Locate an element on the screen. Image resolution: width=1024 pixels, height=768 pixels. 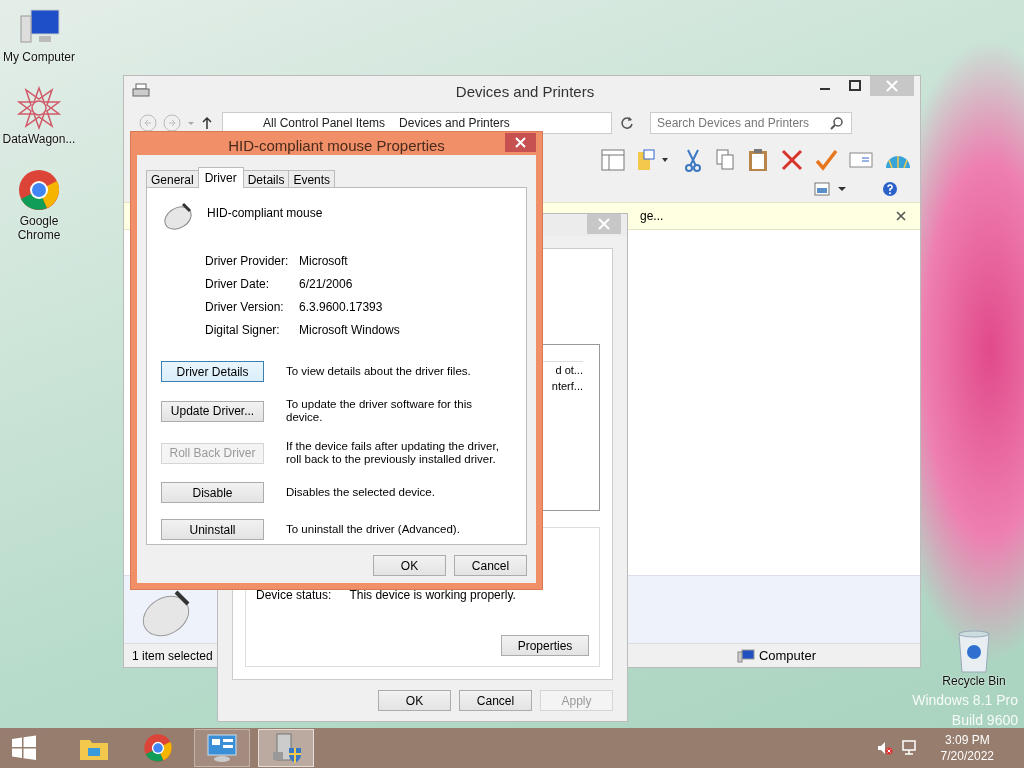
status-label: Device status: is located at coordinates (294, 595).